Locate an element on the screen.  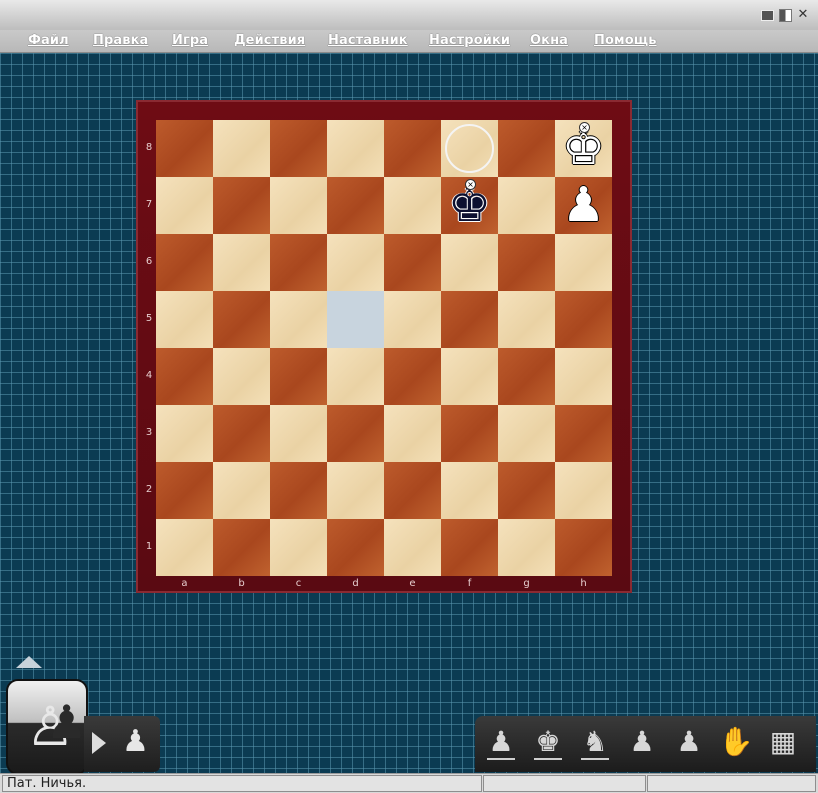
square-b8 is located at coordinates (241, 148).